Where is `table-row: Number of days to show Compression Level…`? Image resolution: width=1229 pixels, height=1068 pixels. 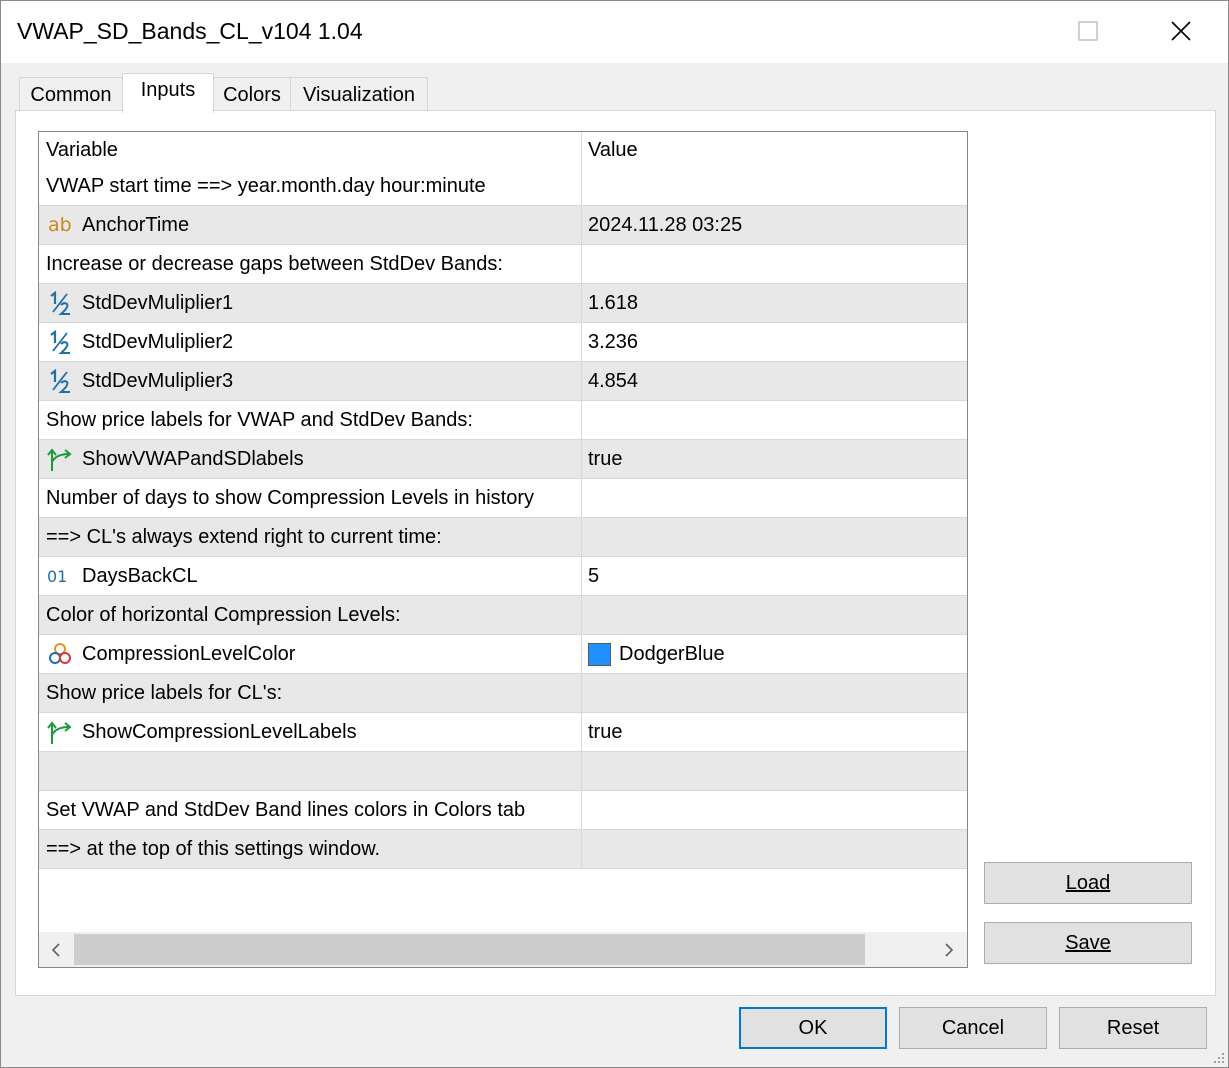
table-row: Number of days to show Compression Level… is located at coordinates (503, 498).